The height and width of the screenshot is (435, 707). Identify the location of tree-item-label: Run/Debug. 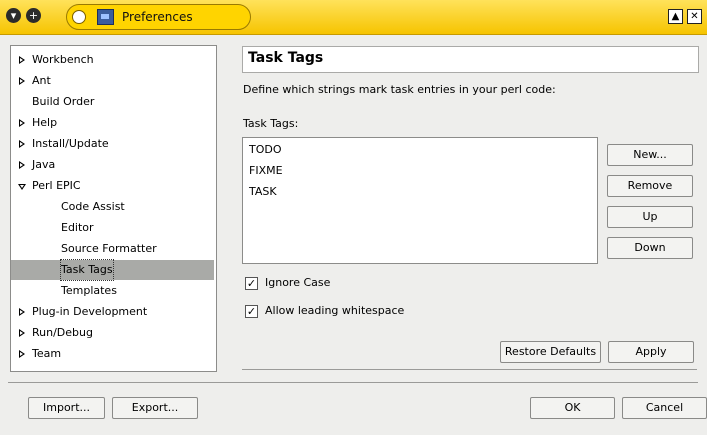
(62, 332).